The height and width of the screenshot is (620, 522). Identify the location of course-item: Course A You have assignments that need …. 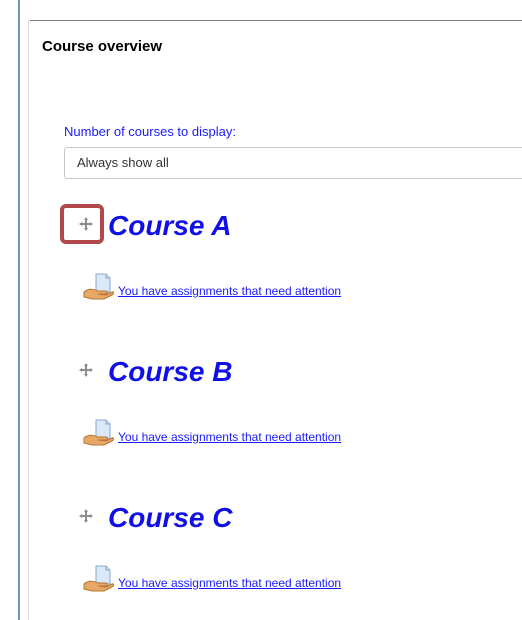
(281, 257).